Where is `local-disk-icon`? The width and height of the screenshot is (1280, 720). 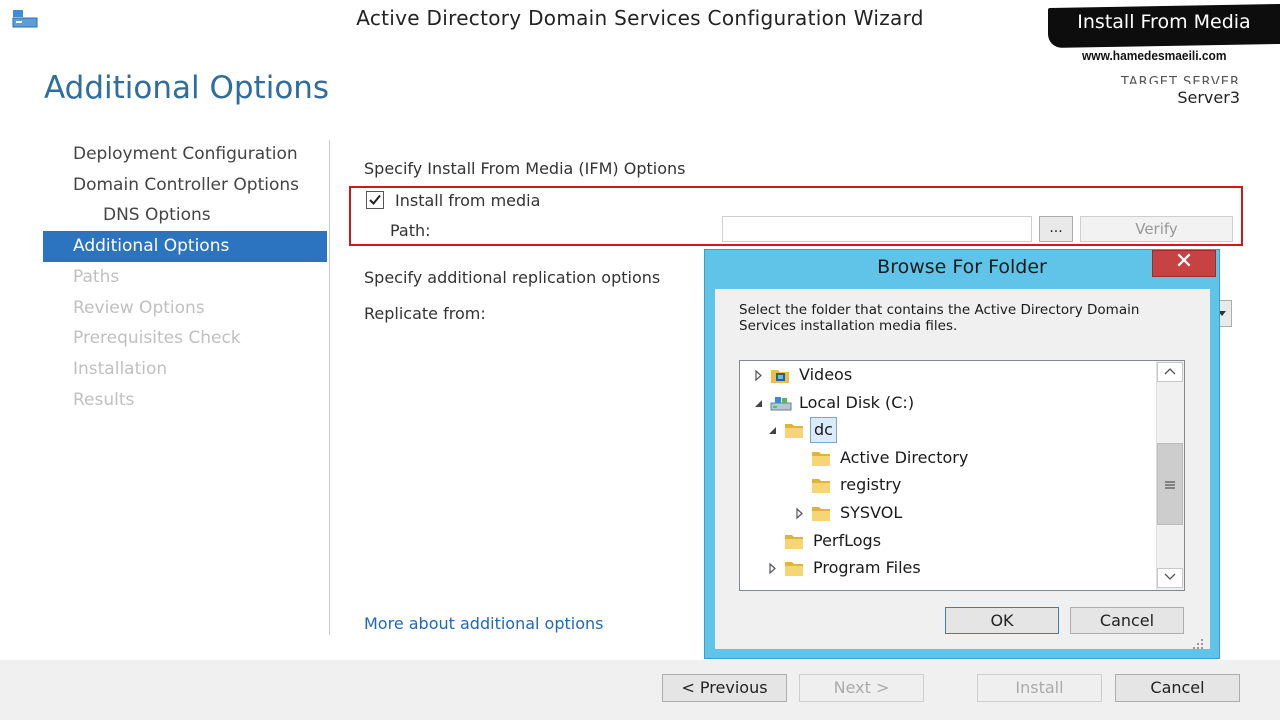 local-disk-icon is located at coordinates (781, 402).